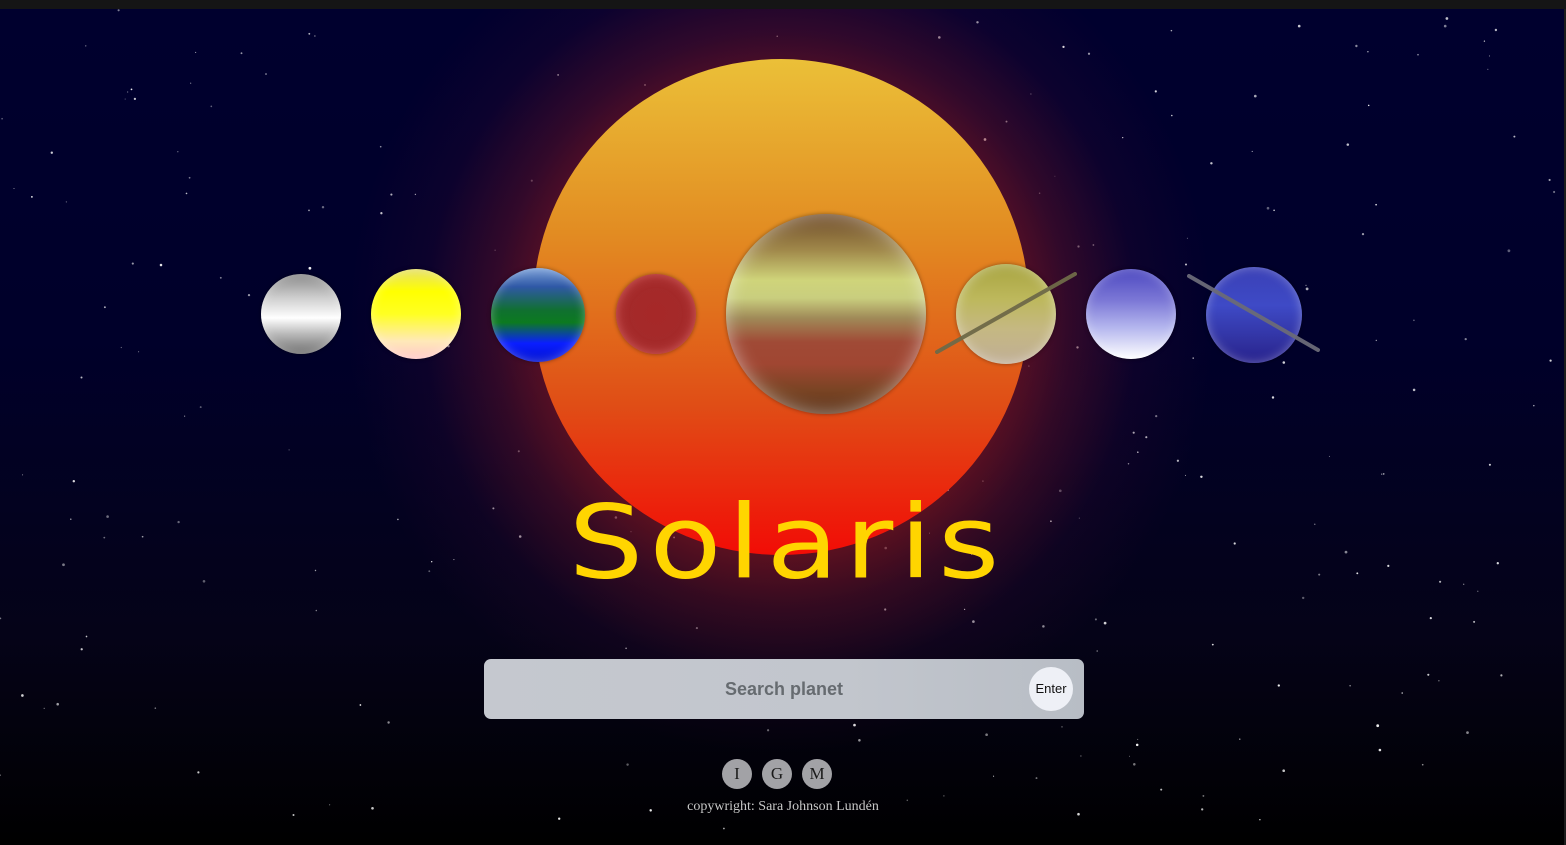 Image resolution: width=1566 pixels, height=845 pixels. Describe the element at coordinates (656, 314) in the screenshot. I see `planet-mars` at that location.